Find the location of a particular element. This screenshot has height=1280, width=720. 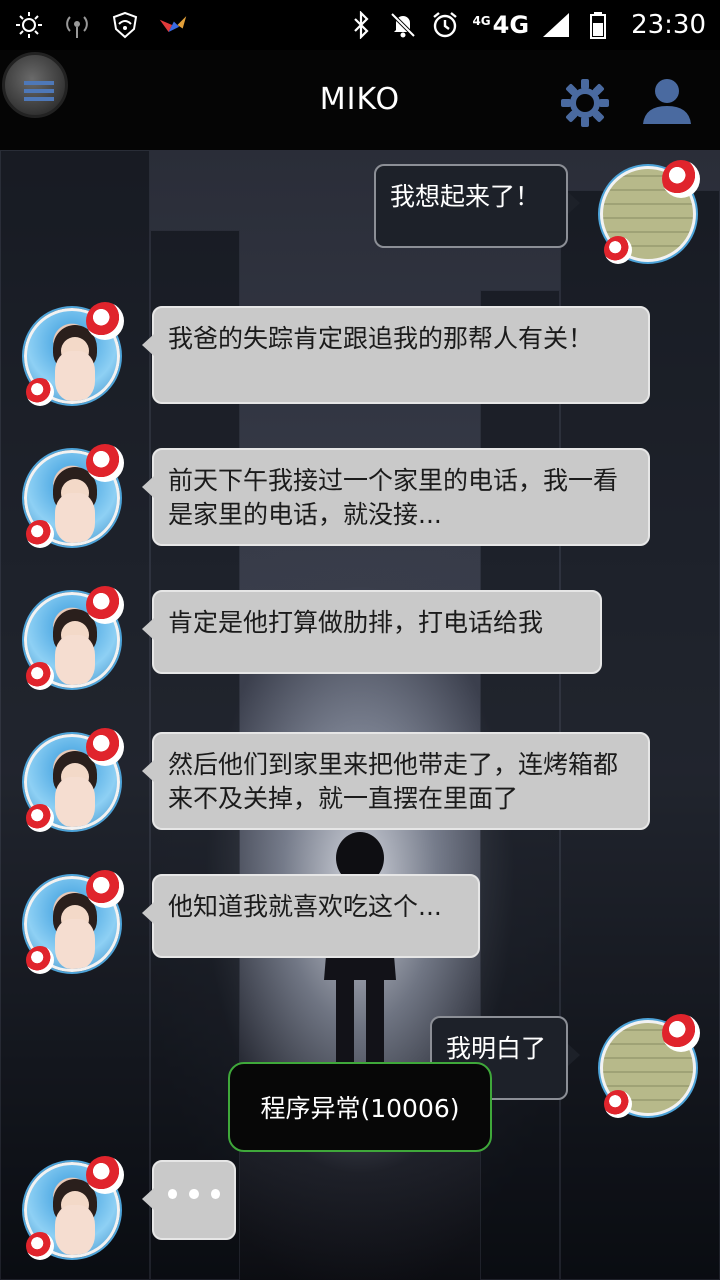

app-bar: MIKO is located at coordinates (360, 100).